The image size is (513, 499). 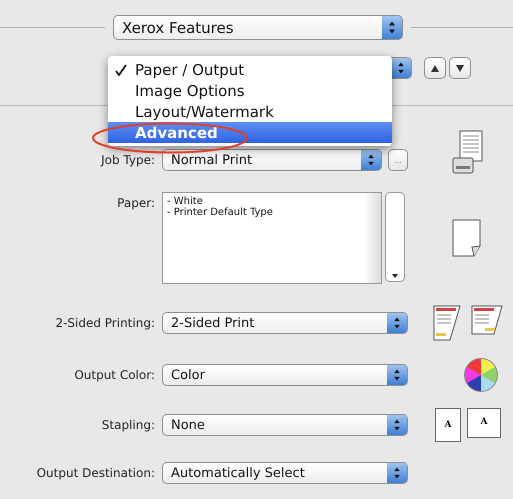 What do you see at coordinates (128, 425) in the screenshot?
I see `field-label: Stapling:` at bounding box center [128, 425].